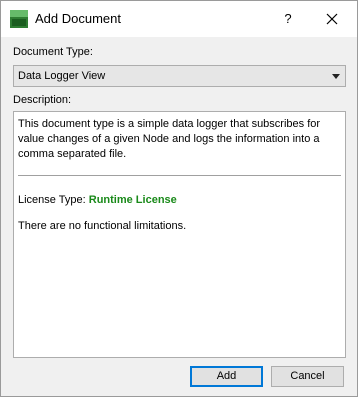 The image size is (358, 397). Describe the element at coordinates (53, 52) in the screenshot. I see `document-type-label: Document Type:` at that location.